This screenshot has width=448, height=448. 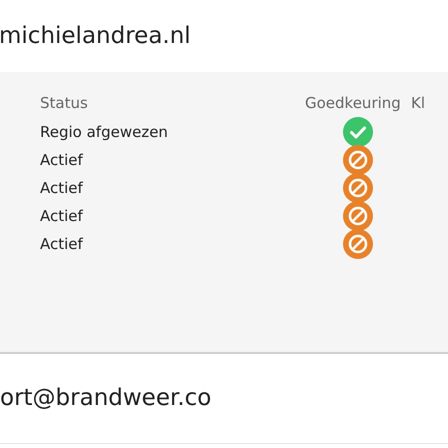 I want to click on status-text: Regio afgewezen, so click(x=104, y=132).